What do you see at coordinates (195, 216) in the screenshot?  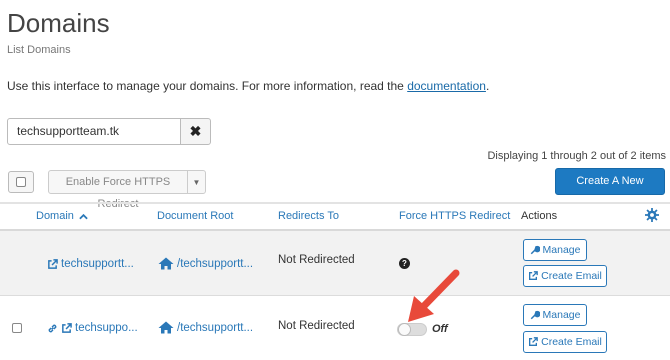 I see `column-header-document-root: Document Root` at bounding box center [195, 216].